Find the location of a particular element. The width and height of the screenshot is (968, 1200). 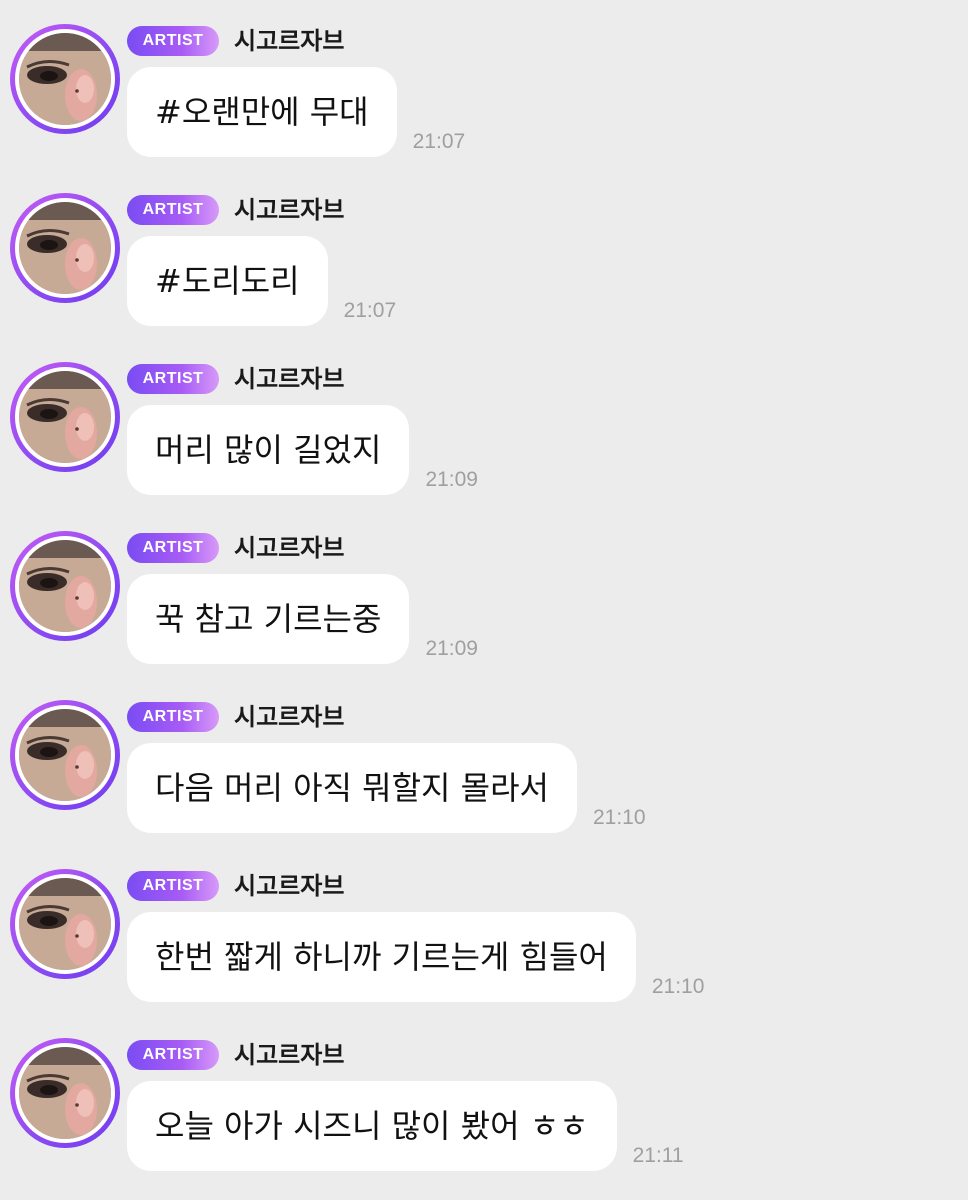

message-row: 오늘 아가 시즈니 많이 봤어 ㅎㅎ 21:11 is located at coordinates (405, 1126).